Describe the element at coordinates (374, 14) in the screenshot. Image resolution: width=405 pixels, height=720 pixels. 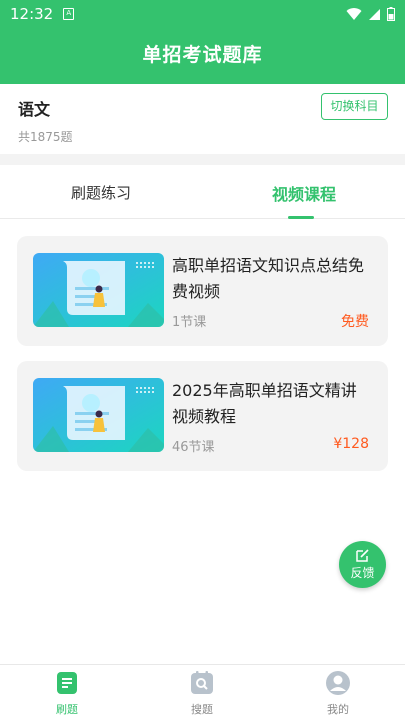
I see `cellular-signal-icon` at that location.